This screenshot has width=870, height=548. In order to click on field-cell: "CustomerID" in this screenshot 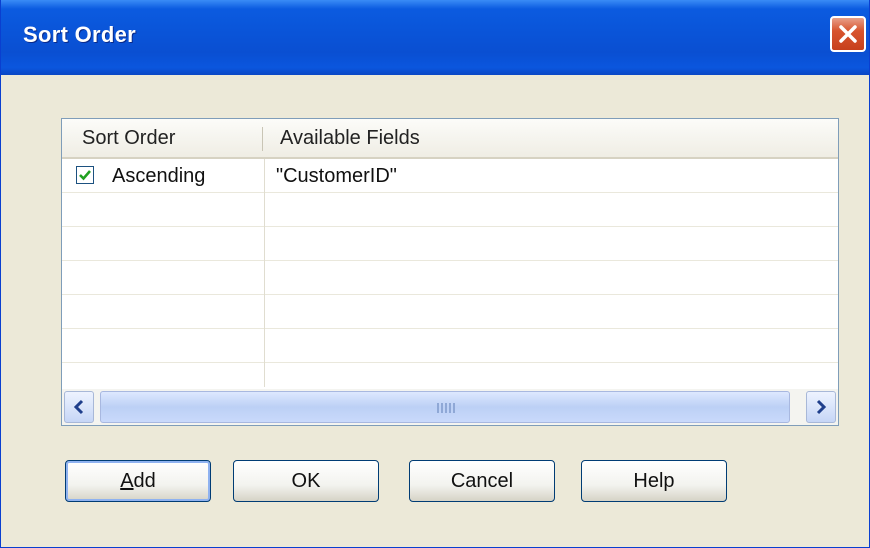, I will do `click(336, 176)`.